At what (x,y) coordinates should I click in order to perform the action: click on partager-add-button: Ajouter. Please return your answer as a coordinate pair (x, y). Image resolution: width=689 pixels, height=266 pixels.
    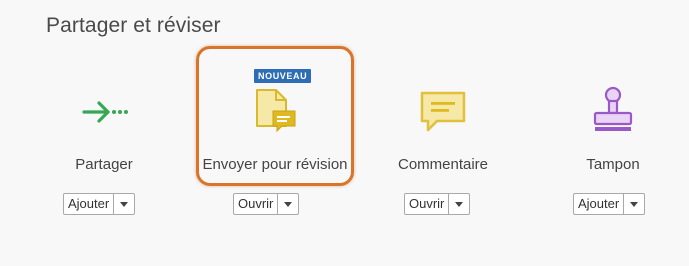
    Looking at the image, I should click on (89, 204).